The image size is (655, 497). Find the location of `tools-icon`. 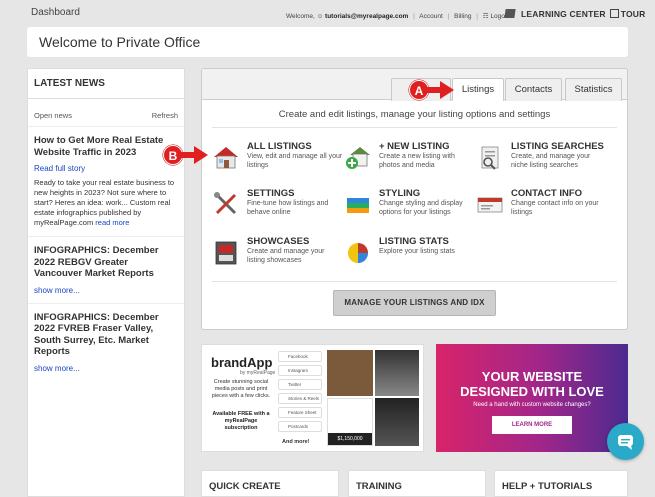

tools-icon is located at coordinates (225, 203).